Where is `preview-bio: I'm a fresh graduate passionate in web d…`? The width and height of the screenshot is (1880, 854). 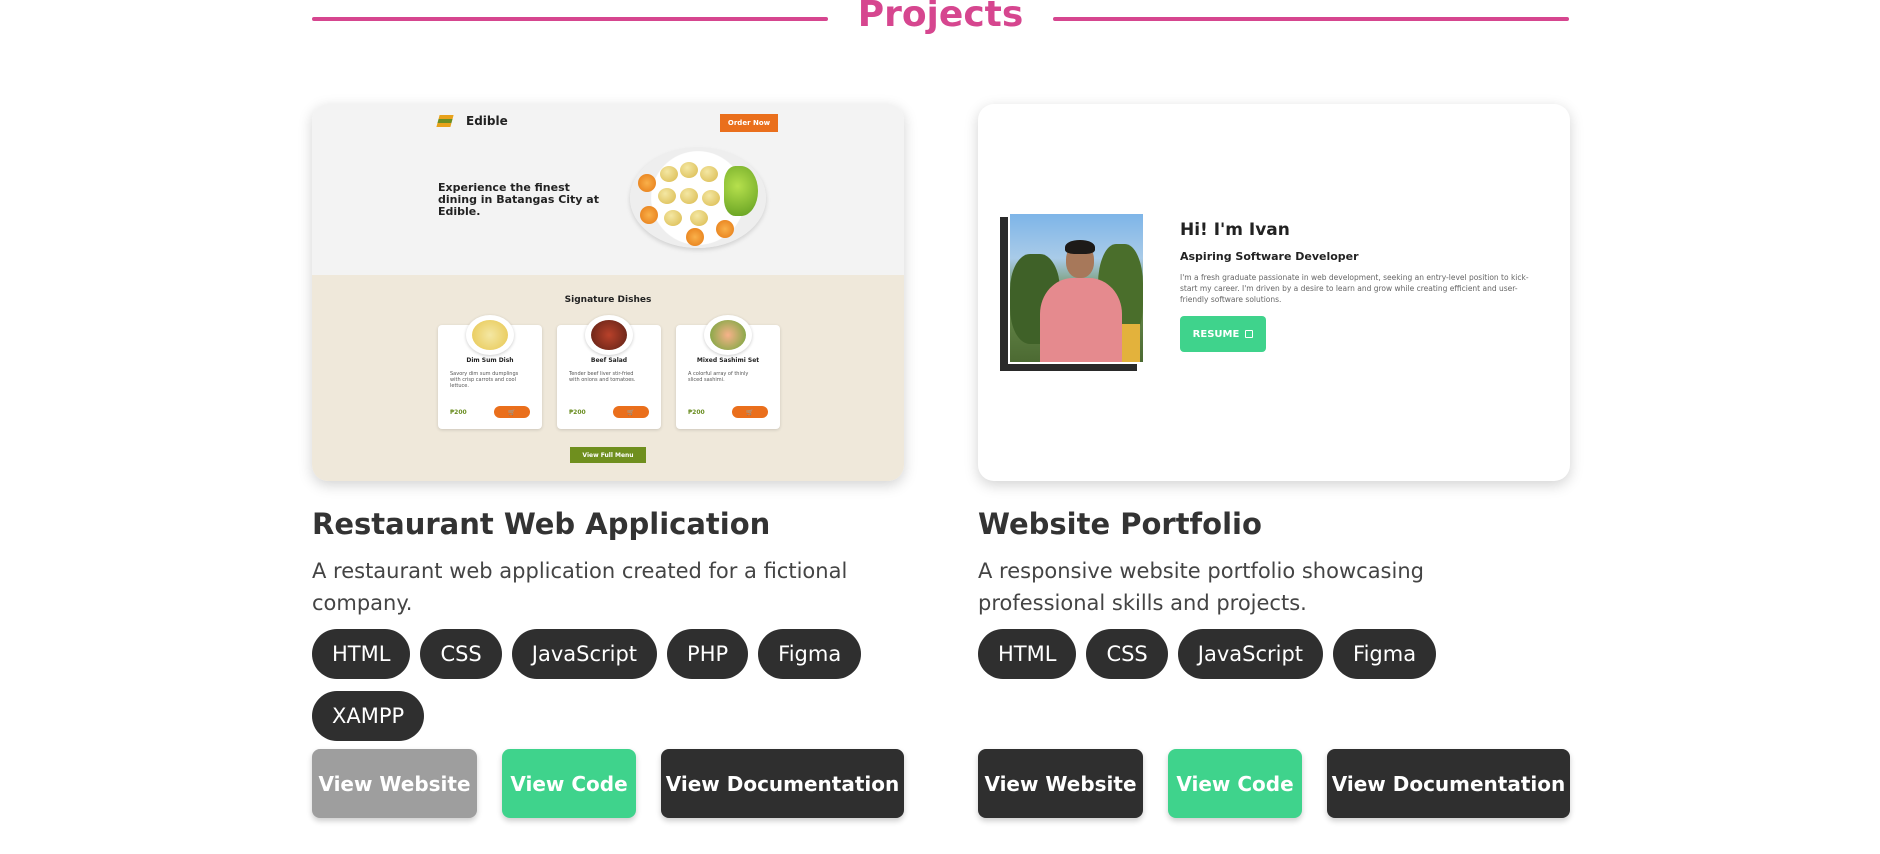
preview-bio: I'm a fresh graduate passionate in web d… is located at coordinates (1354, 288).